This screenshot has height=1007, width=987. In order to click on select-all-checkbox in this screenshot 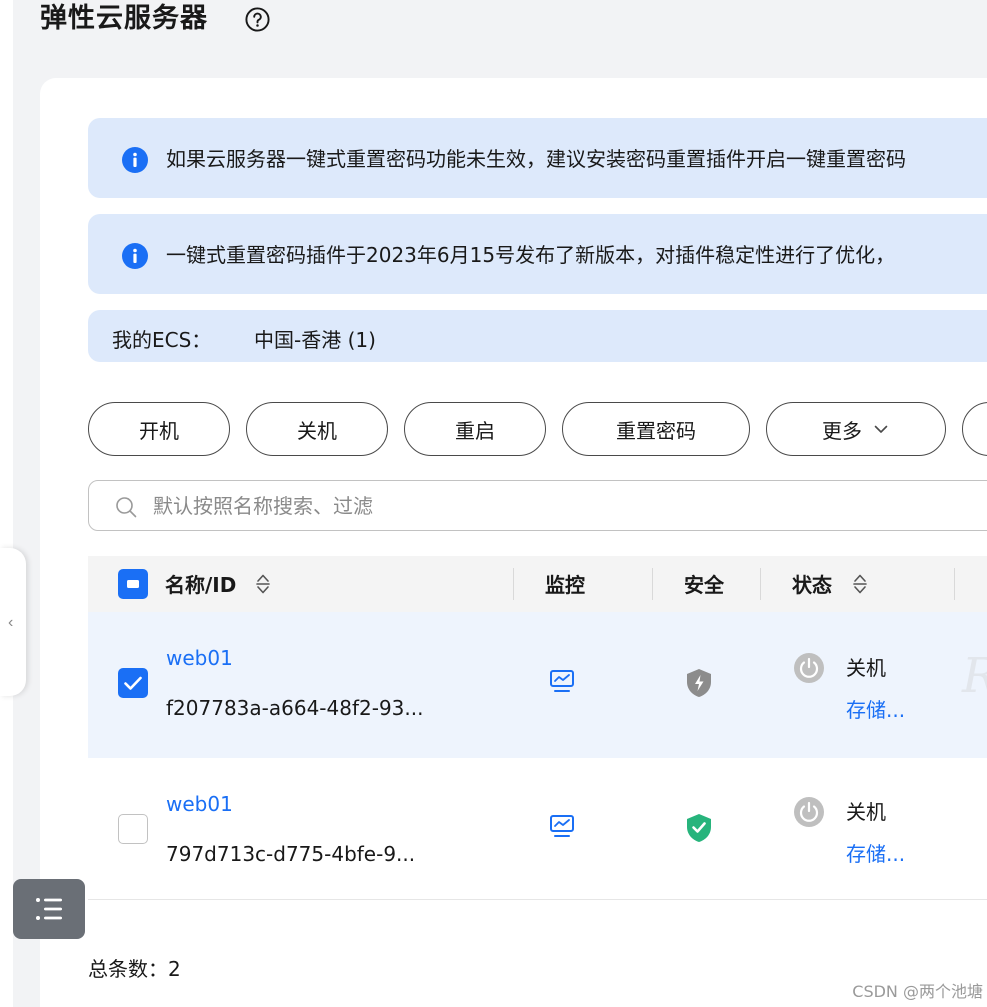, I will do `click(133, 584)`.